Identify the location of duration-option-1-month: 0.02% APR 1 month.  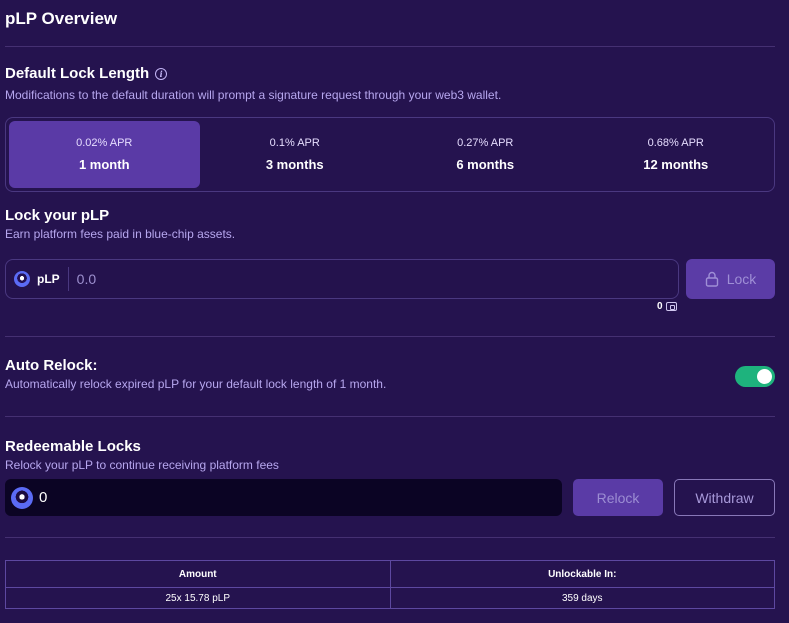
(104, 154).